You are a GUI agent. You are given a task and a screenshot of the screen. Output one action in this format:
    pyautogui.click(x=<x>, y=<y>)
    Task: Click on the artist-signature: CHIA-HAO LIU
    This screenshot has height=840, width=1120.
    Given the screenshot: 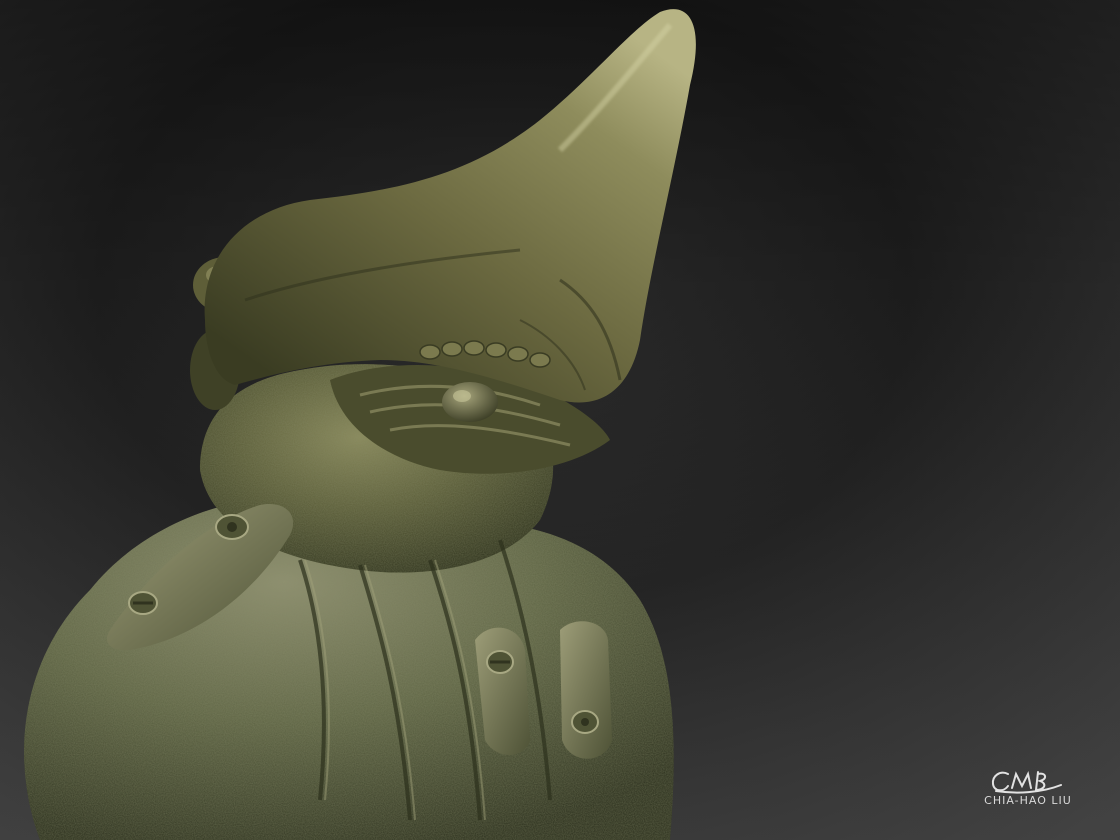 What is the action you would take?
    pyautogui.click(x=1028, y=793)
    